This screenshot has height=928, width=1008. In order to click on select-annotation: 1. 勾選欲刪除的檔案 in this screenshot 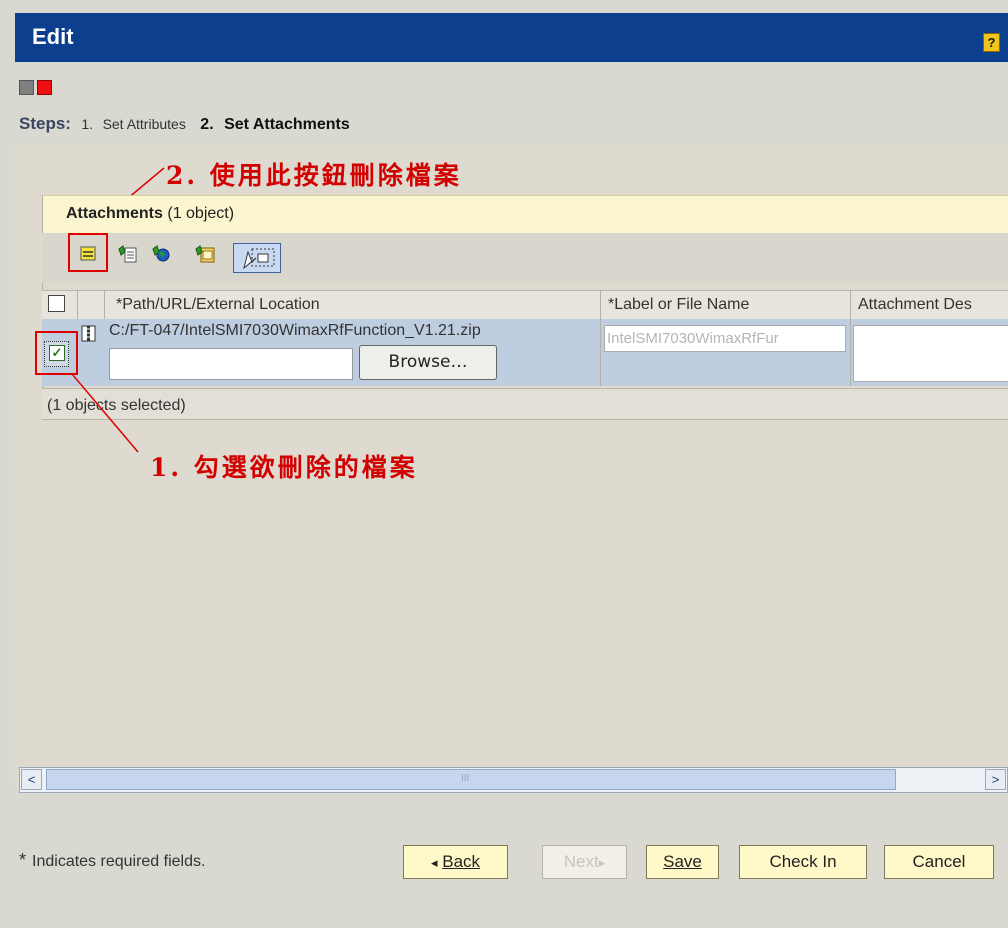, I will do `click(284, 467)`.